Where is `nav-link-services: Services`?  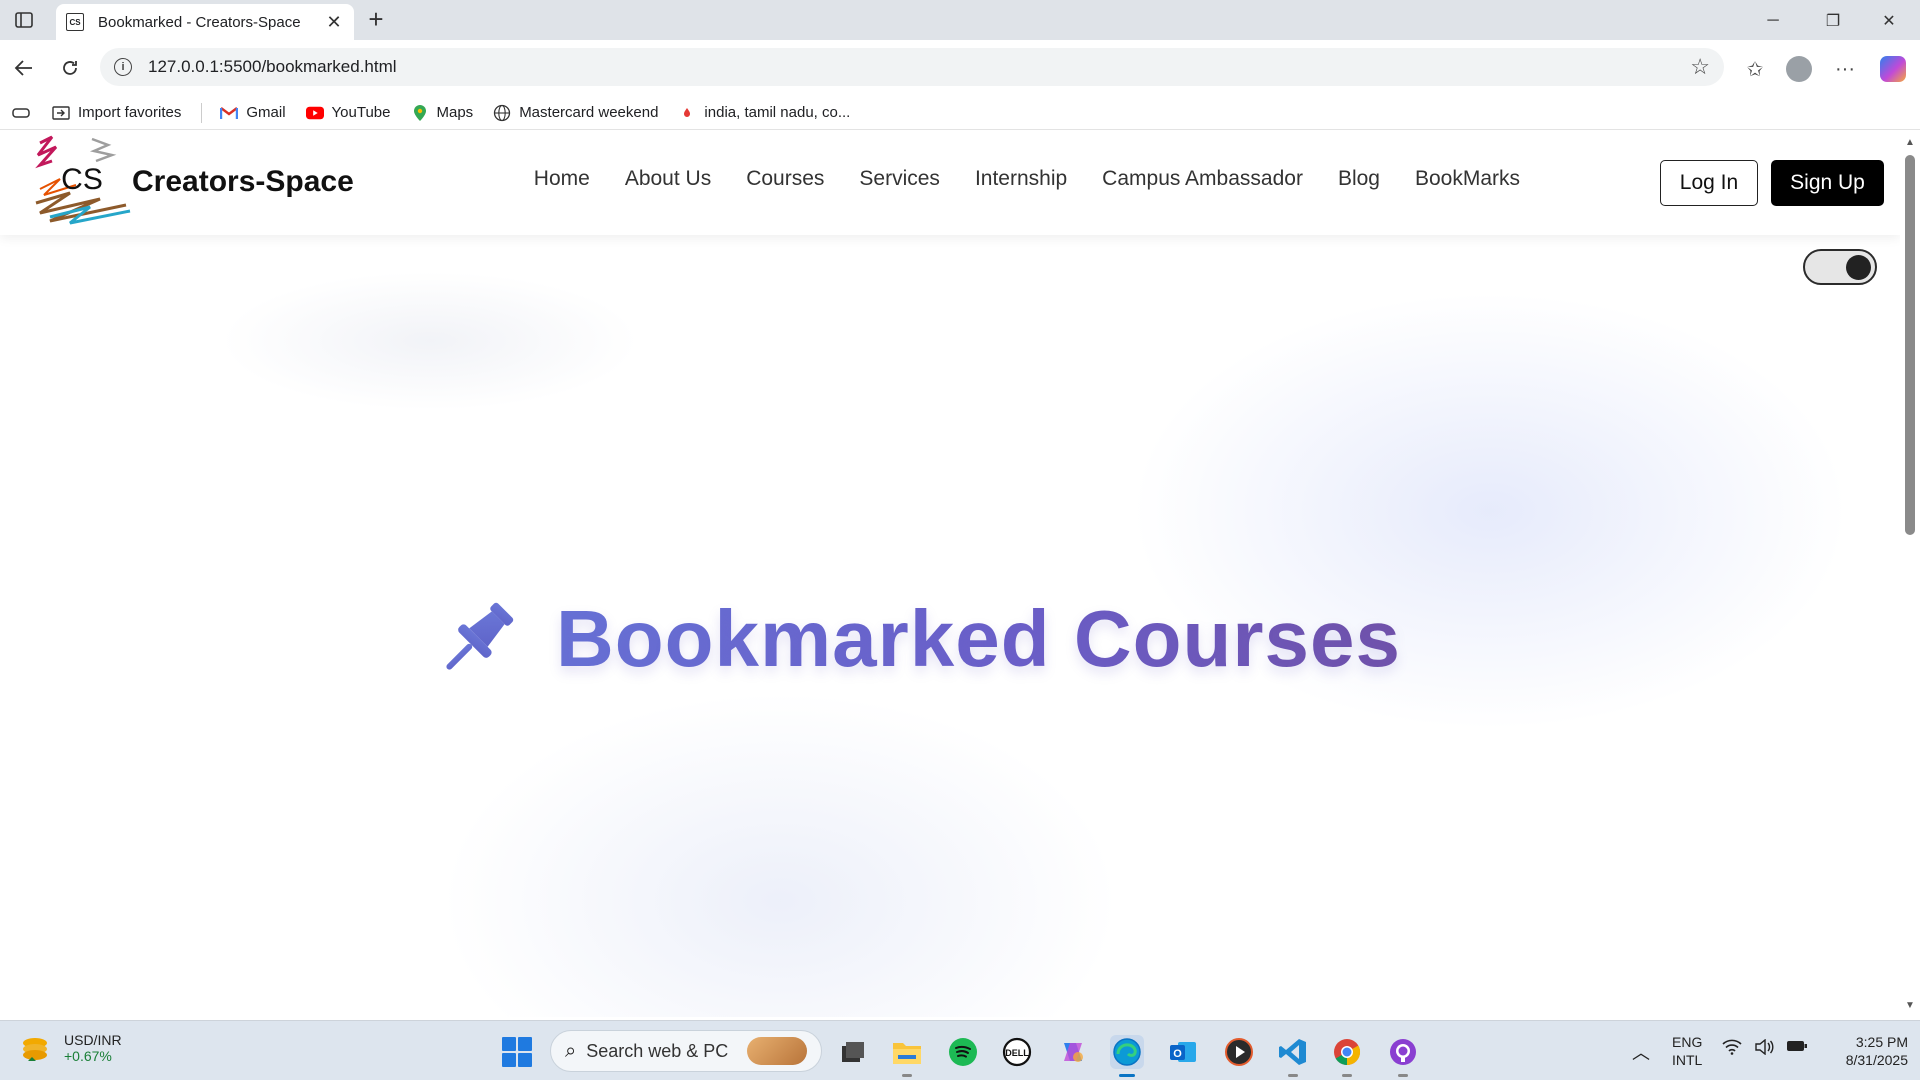
nav-link-services: Services is located at coordinates (899, 179).